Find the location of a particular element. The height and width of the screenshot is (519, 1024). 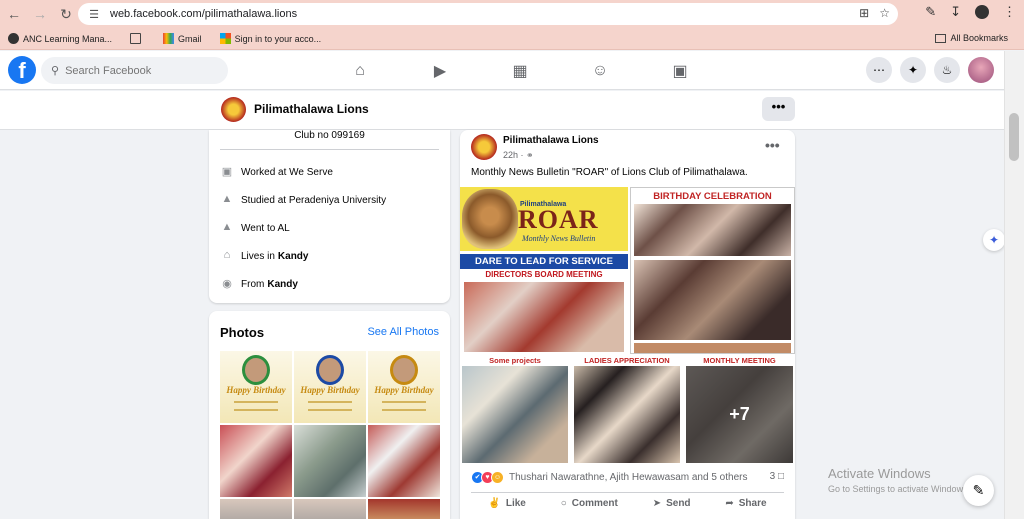

send-label: Send is located at coordinates (678, 503).